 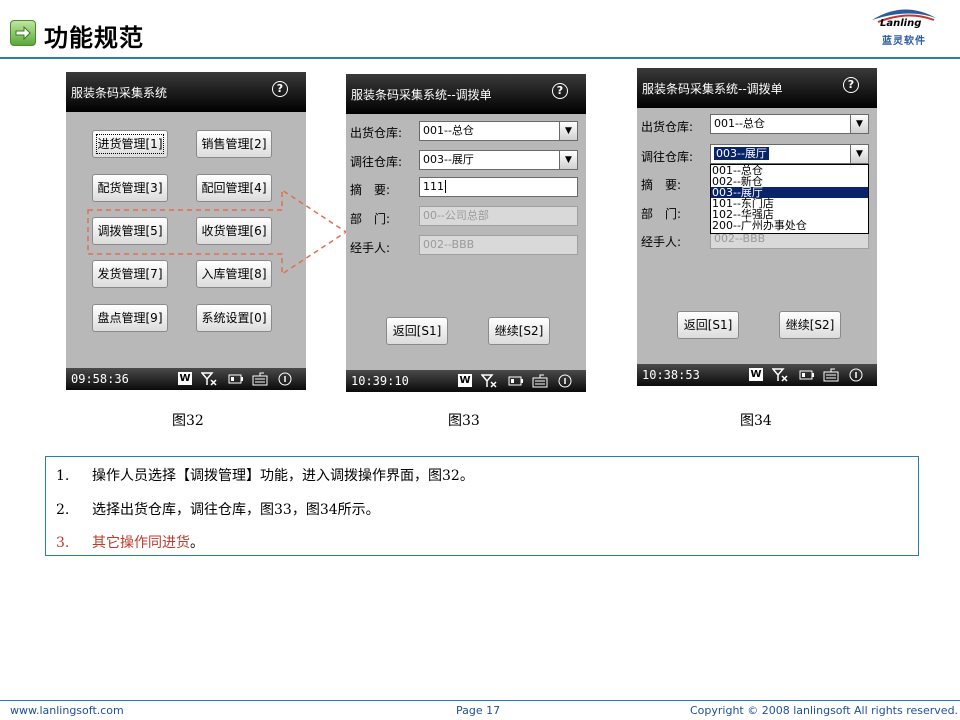 I want to click on arrow-right-icon, so click(x=23, y=33).